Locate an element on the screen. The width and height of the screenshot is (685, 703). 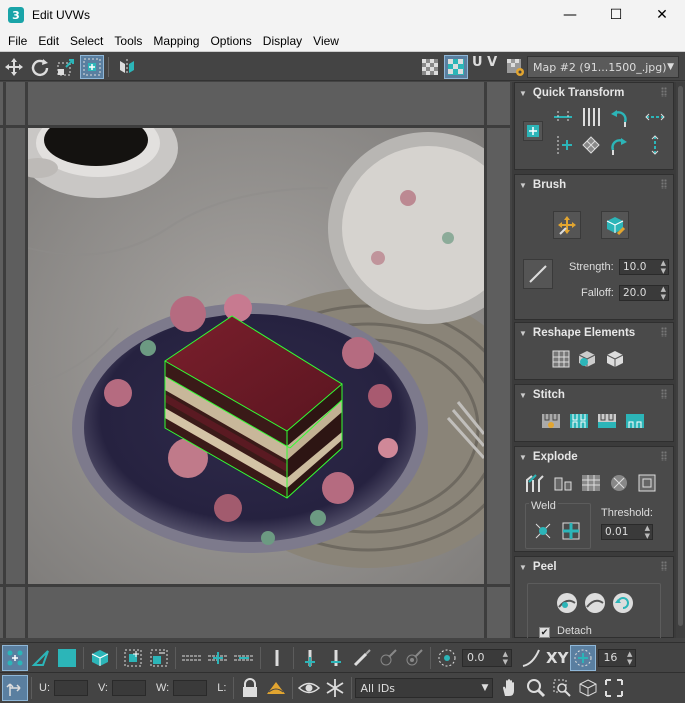
scrollbar-thumb is located at coordinates (680, 356).